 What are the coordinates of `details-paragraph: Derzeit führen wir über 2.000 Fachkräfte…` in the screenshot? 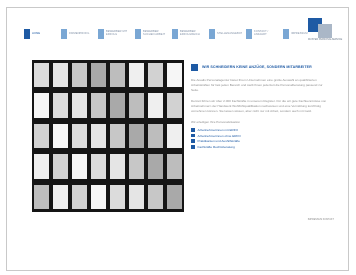 It's located at (259, 106).